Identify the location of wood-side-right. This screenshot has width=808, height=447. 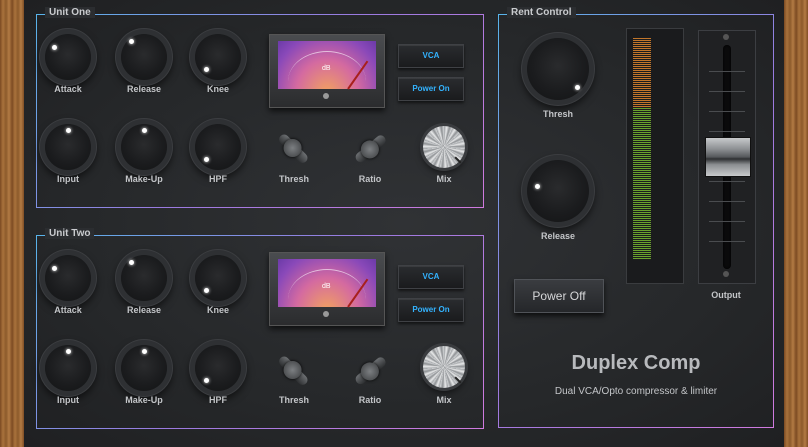
(796, 223).